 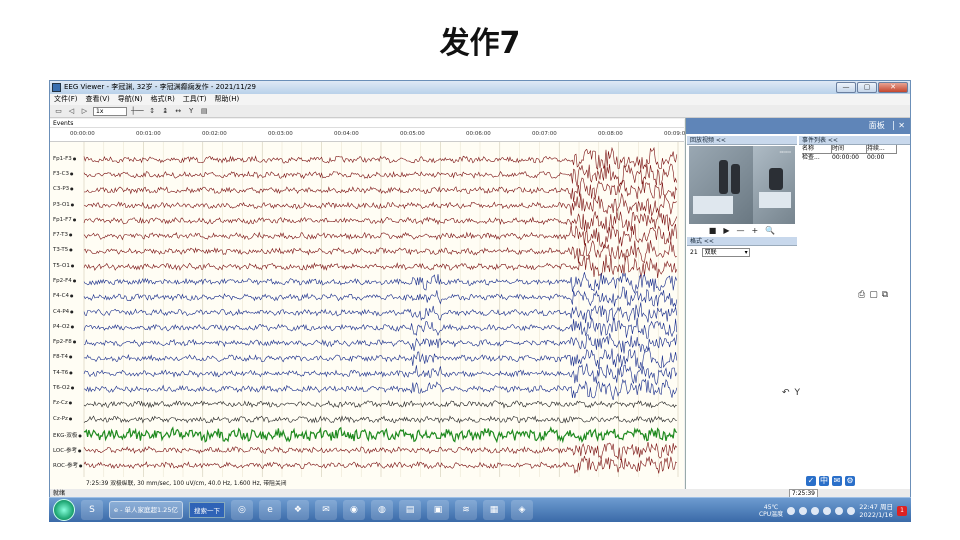 What do you see at coordinates (63, 388) in the screenshot?
I see `channel-label: T6-O2` at bounding box center [63, 388].